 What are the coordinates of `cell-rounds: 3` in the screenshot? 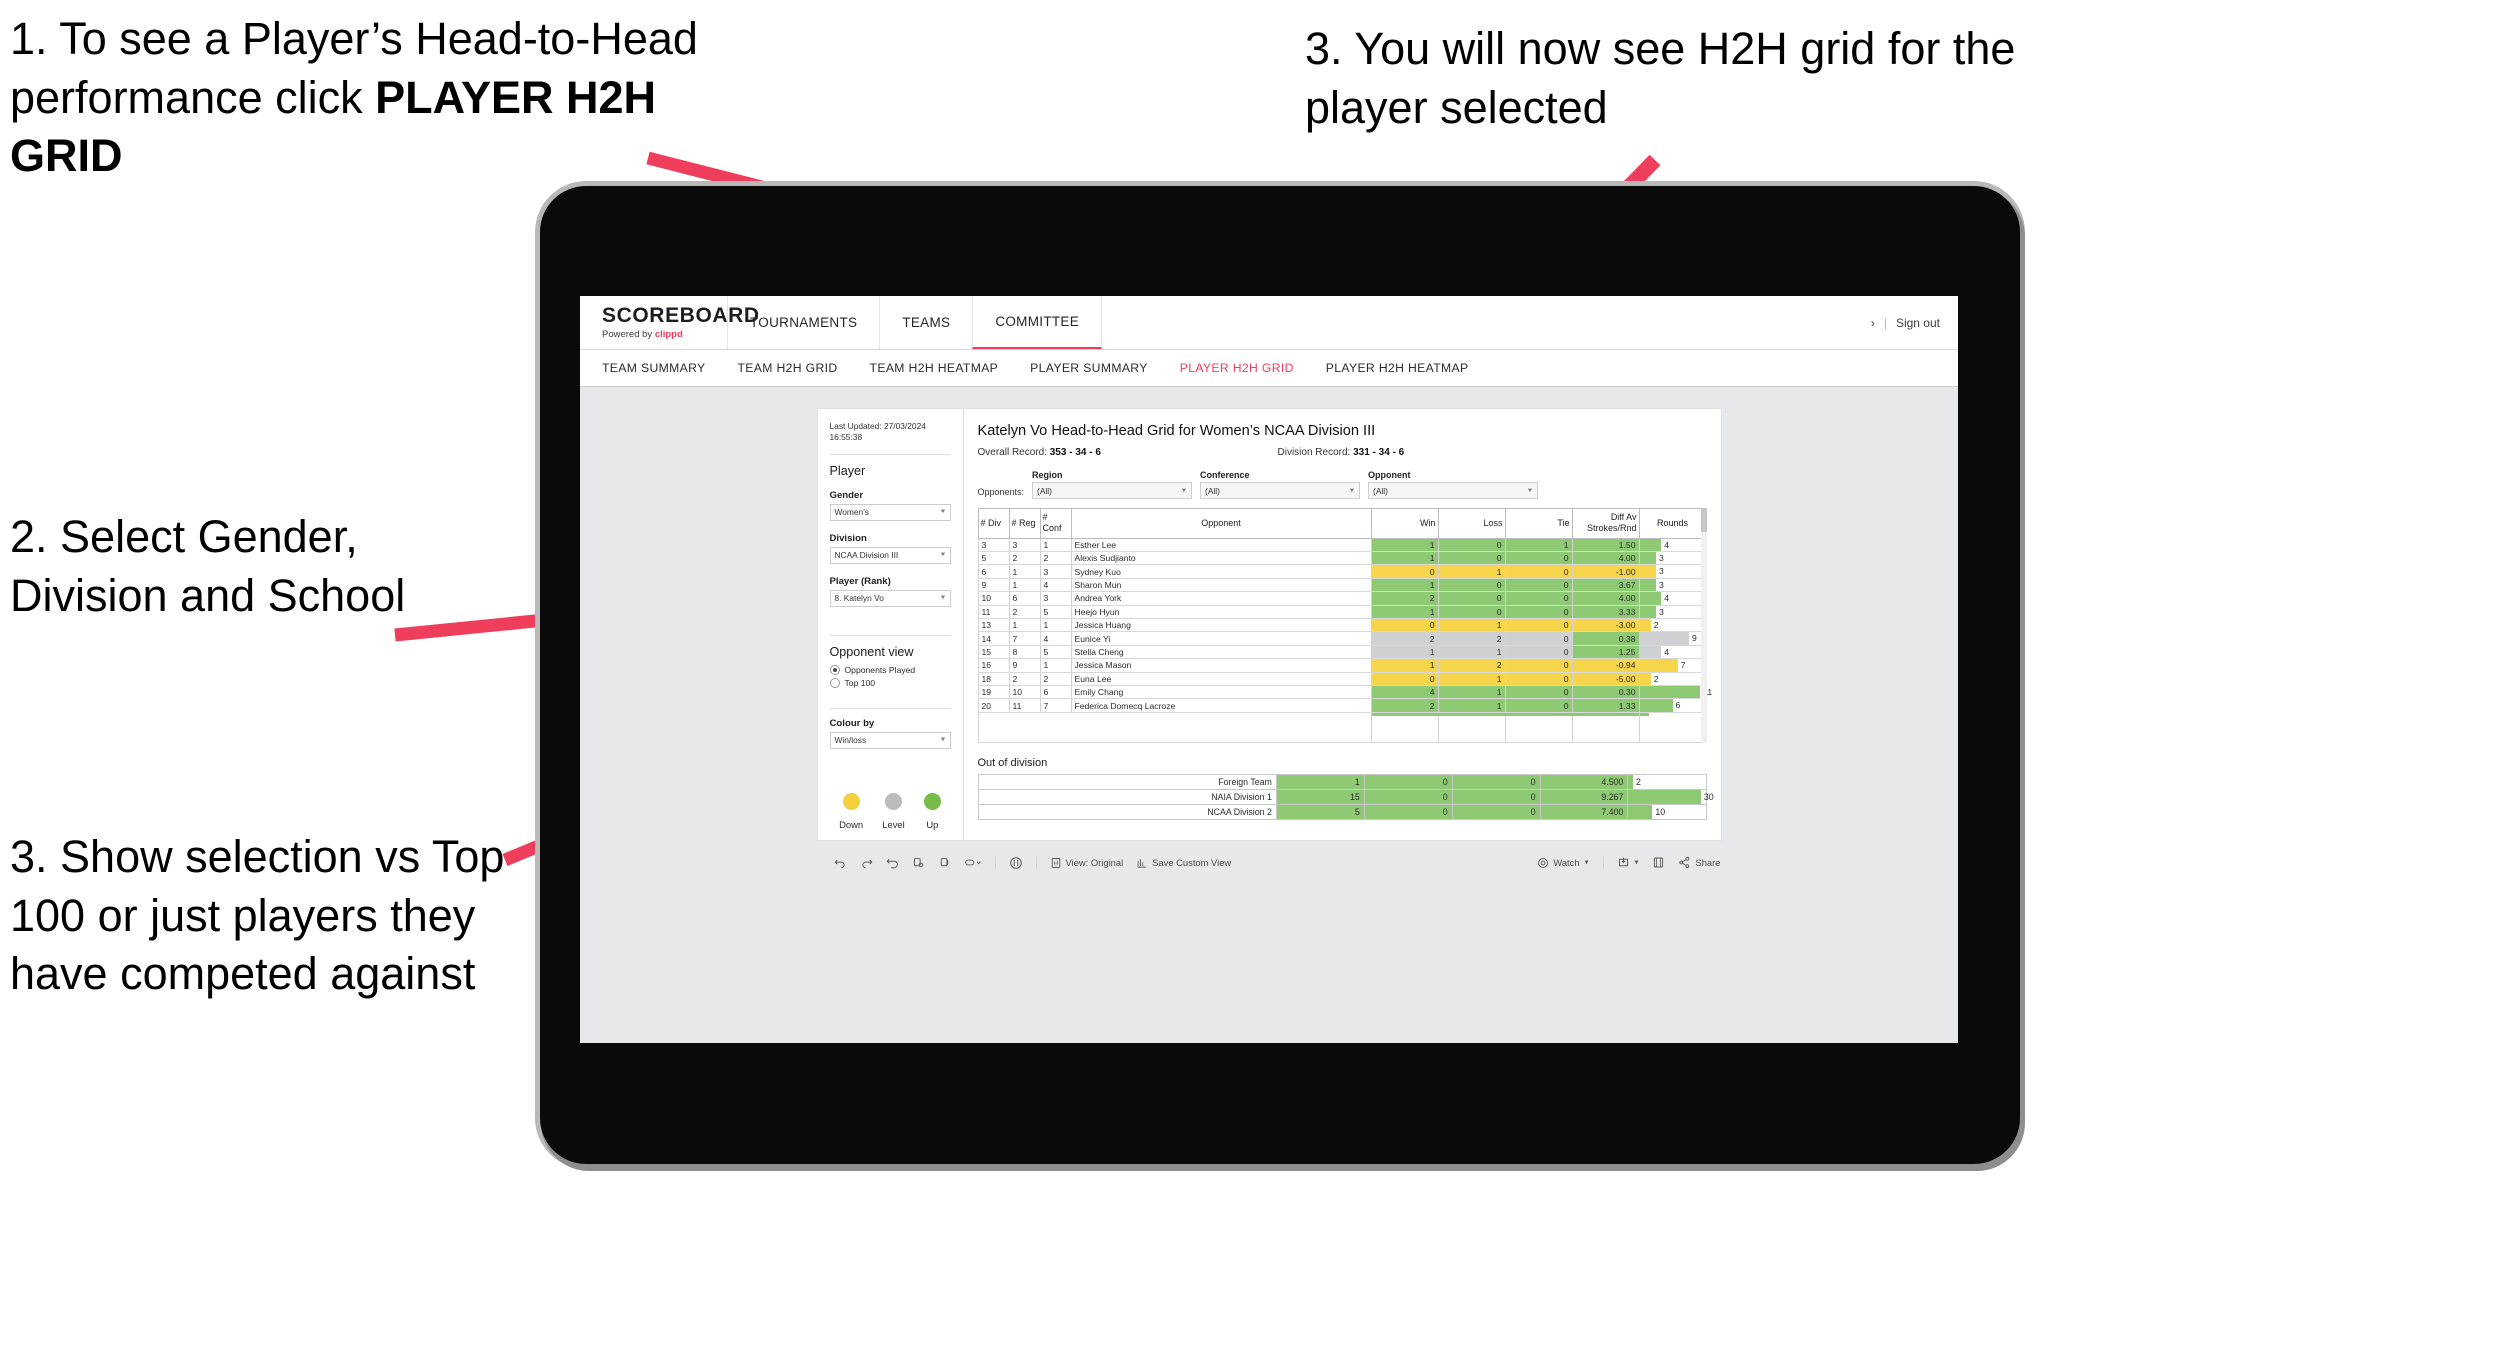 It's located at (1672, 571).